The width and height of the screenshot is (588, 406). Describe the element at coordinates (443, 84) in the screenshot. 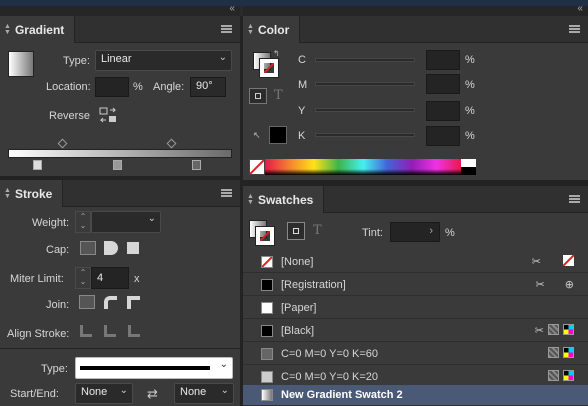

I see `channel-m-field` at that location.